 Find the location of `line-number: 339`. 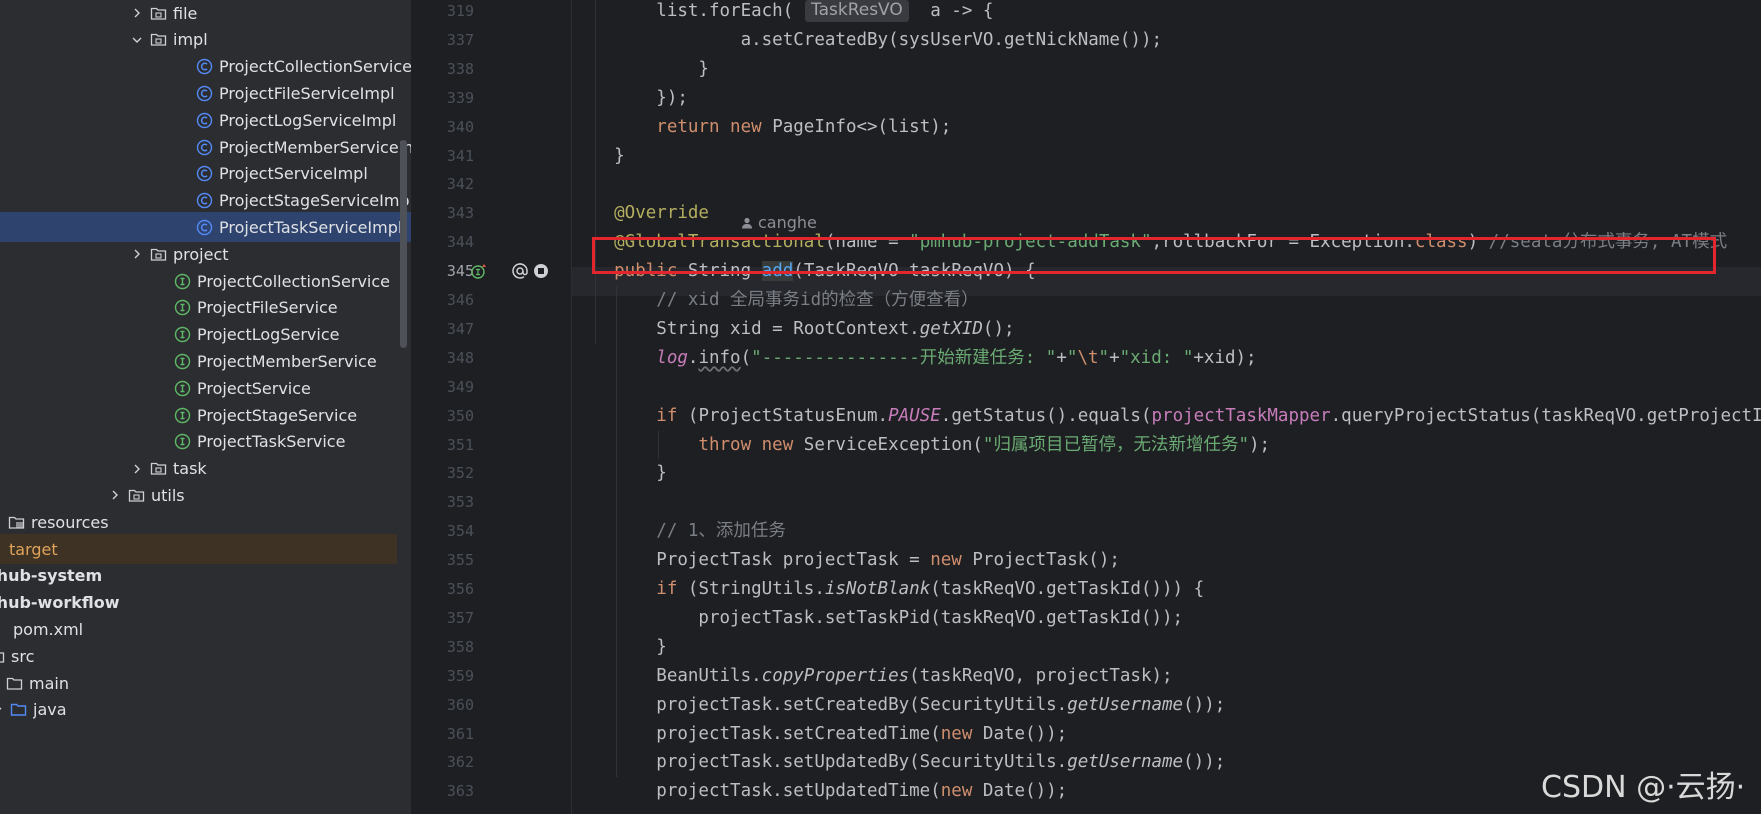

line-number: 339 is located at coordinates (442, 98).